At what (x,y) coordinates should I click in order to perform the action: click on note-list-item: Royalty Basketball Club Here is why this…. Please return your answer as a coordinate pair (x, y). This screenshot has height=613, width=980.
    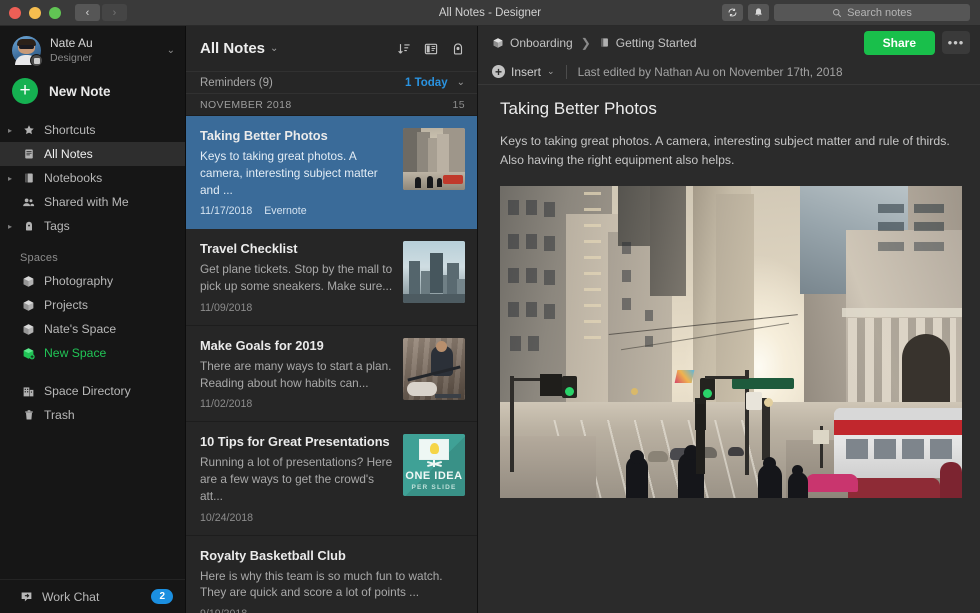
    Looking at the image, I should click on (331, 574).